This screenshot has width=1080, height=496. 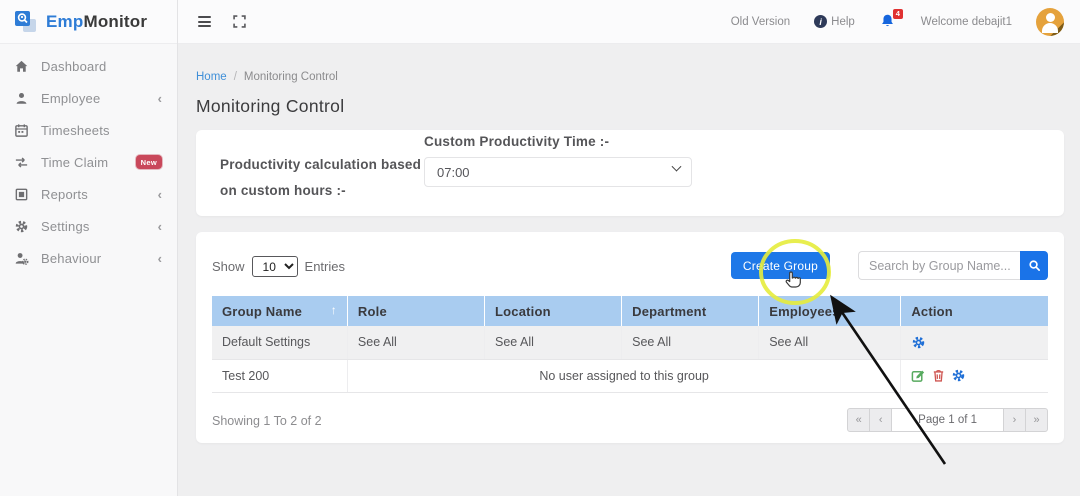 What do you see at coordinates (974, 311) in the screenshot?
I see `column-header-action: Action` at bounding box center [974, 311].